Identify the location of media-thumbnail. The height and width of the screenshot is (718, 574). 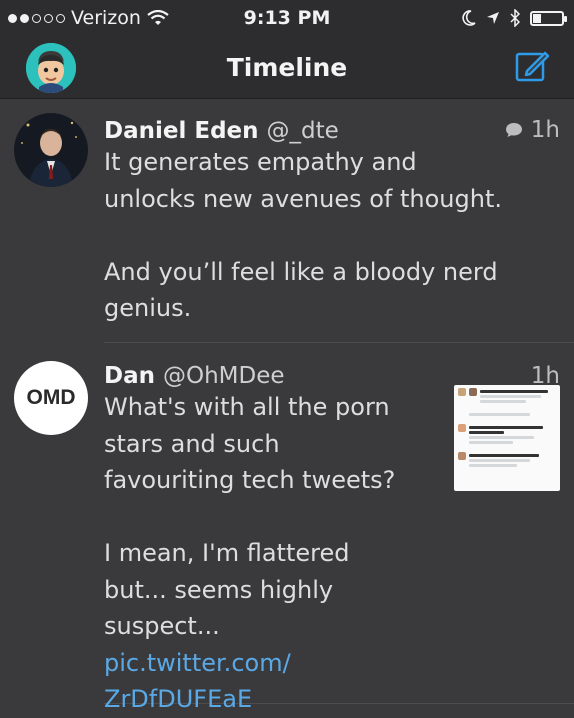
(507, 438).